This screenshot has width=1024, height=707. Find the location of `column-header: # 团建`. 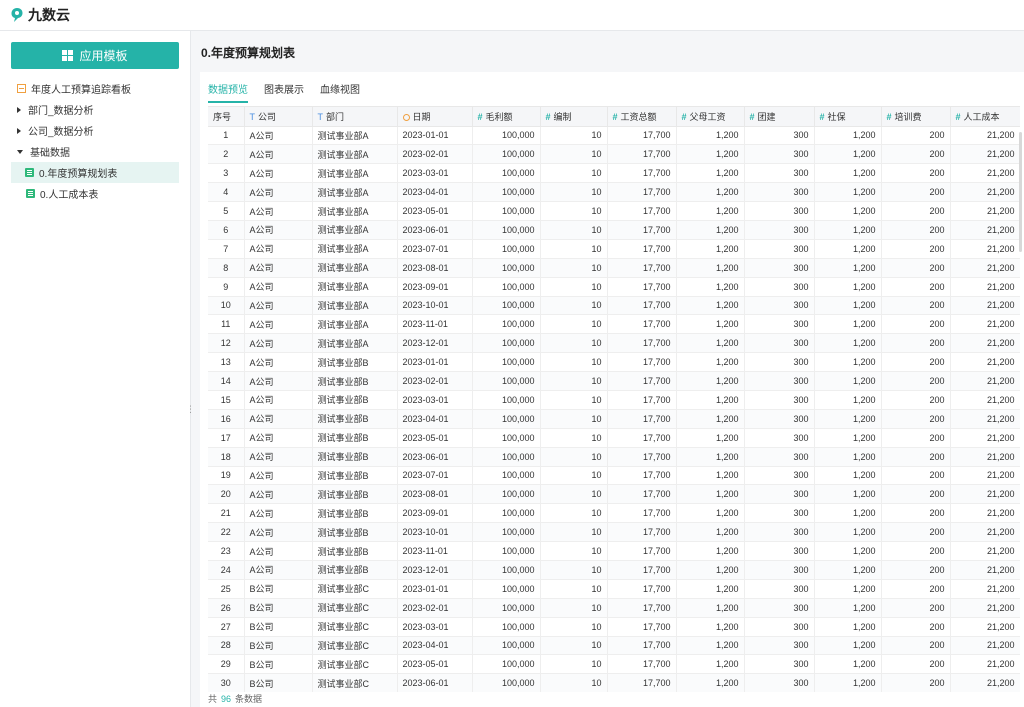

column-header: # 团建 is located at coordinates (779, 117).